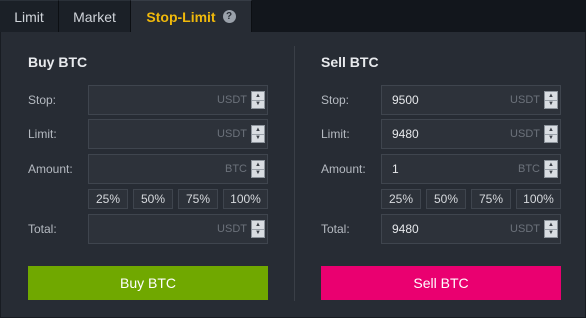  I want to click on buy-amount-field: BTC ▲ ▼, so click(178, 169).